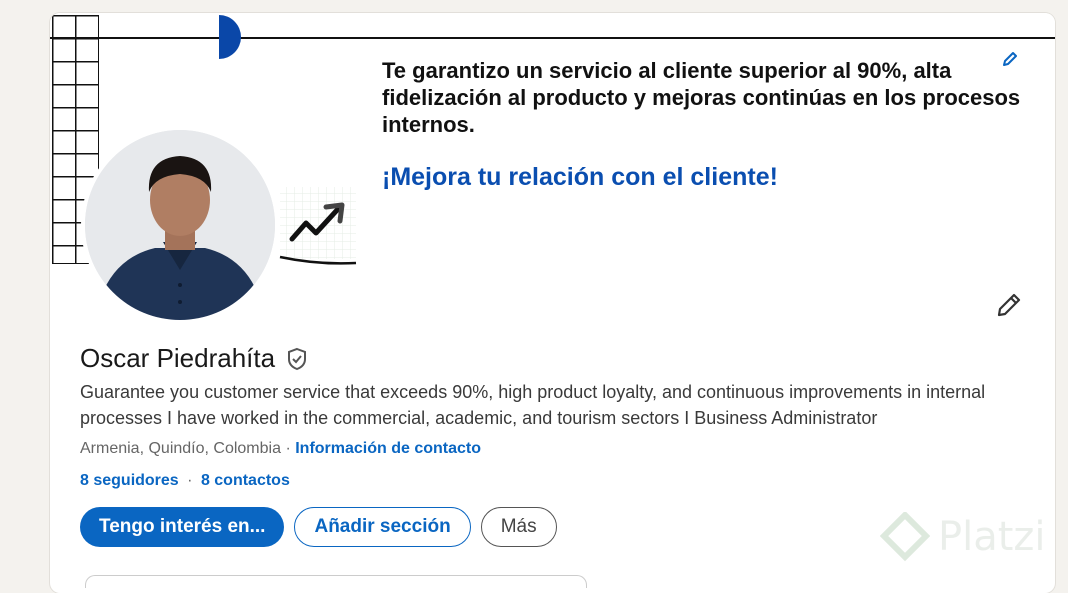 This screenshot has width=1068, height=593. I want to click on banner-line-decoration, so click(552, 38).